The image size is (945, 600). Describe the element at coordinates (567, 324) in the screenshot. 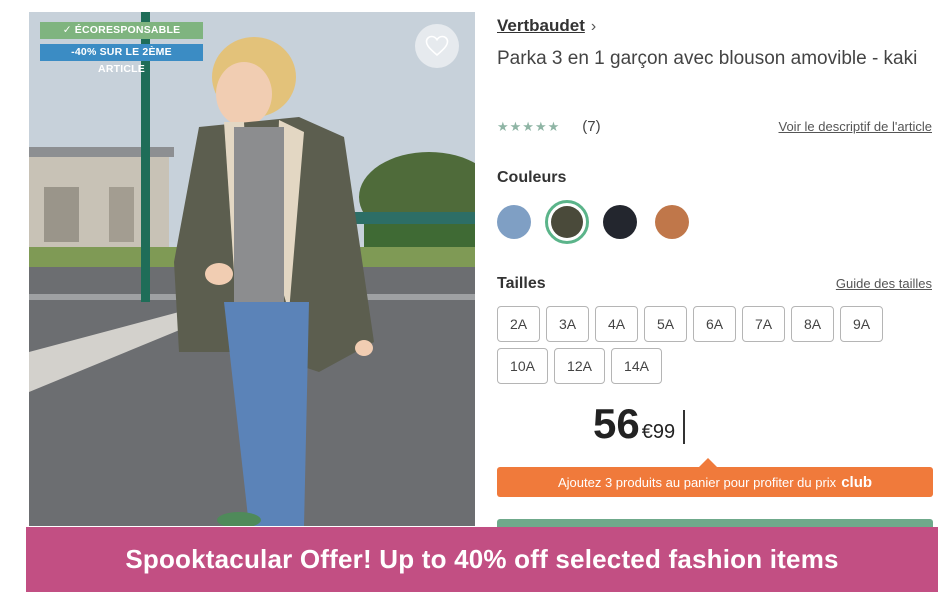

I see `size-option-3a: 3A` at that location.